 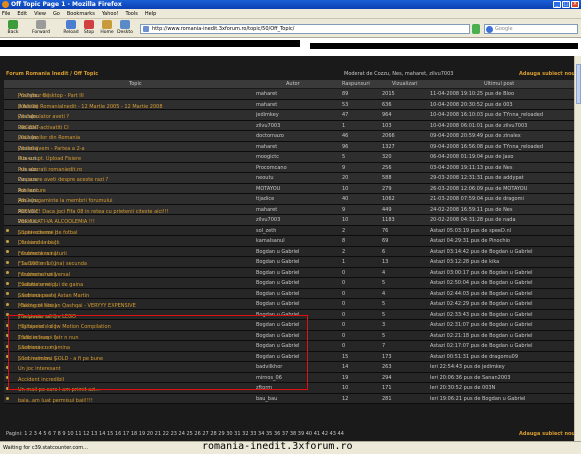 What do you see at coordinates (344, 272) in the screenshot?
I see `topic-replies: 0` at bounding box center [344, 272].